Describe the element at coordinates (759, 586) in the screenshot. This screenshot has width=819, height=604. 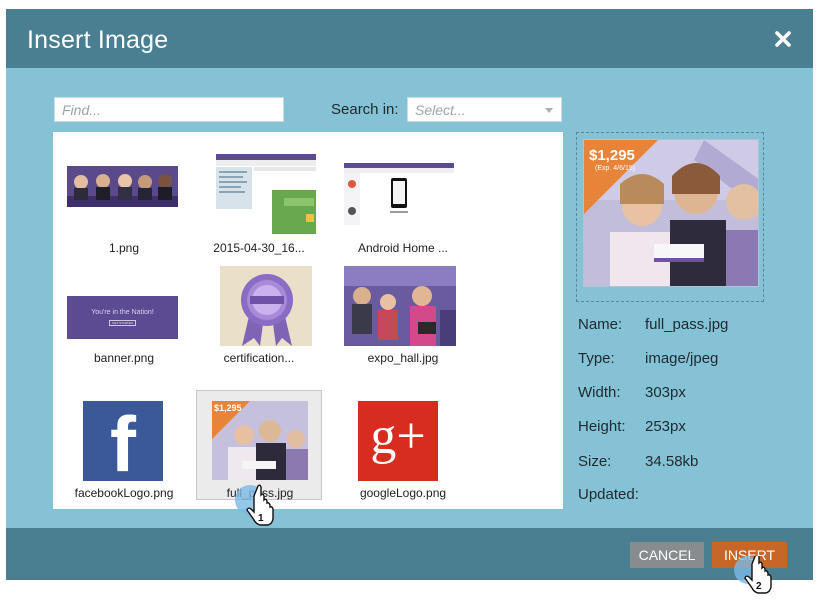
I see `step-2-label: 2` at that location.